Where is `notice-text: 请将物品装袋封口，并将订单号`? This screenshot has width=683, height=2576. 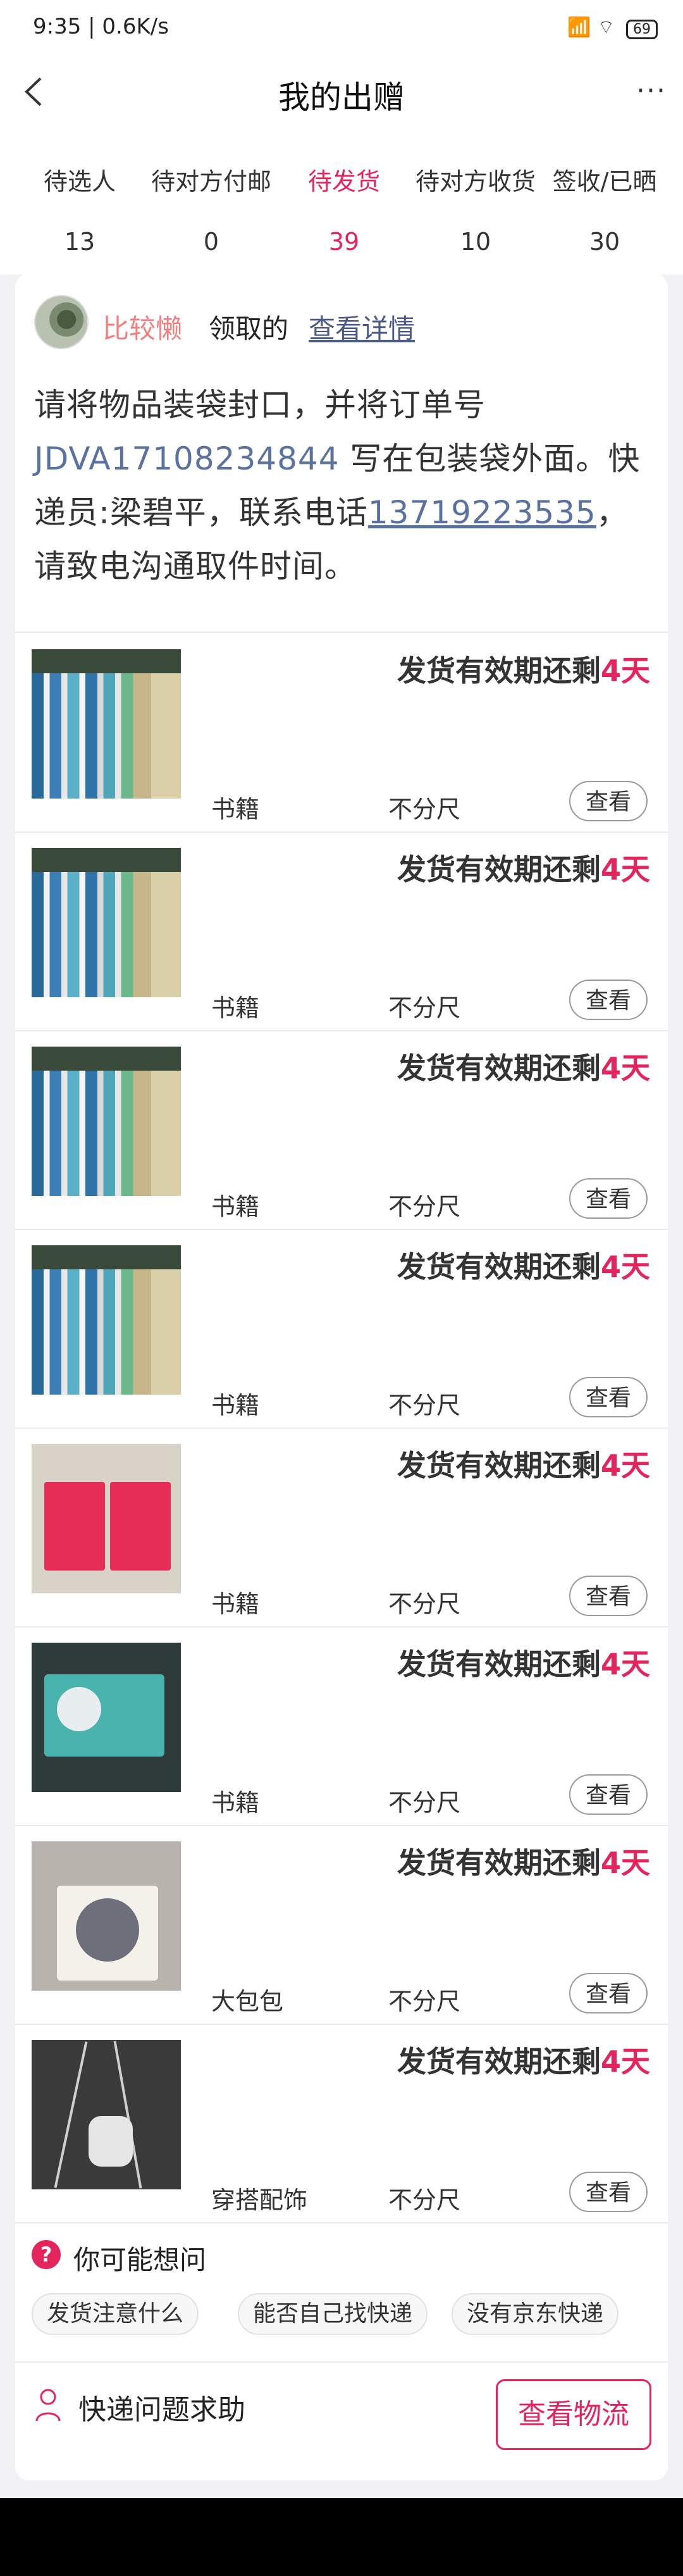
notice-text: 请将物品装袋封口，并将订单号 is located at coordinates (260, 405).